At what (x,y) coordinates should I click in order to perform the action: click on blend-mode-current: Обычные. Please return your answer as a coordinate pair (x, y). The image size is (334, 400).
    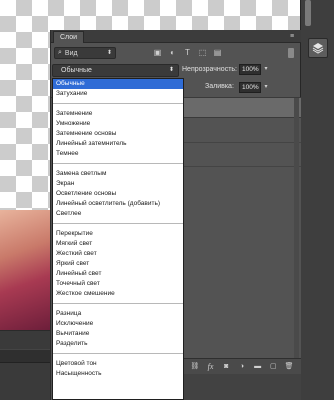
    Looking at the image, I should click on (76, 70).